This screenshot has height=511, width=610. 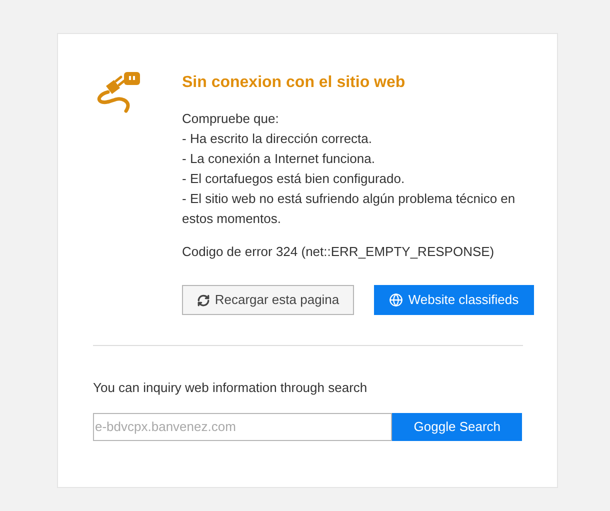 I want to click on intro-text: Compruebe que:, so click(x=231, y=119).